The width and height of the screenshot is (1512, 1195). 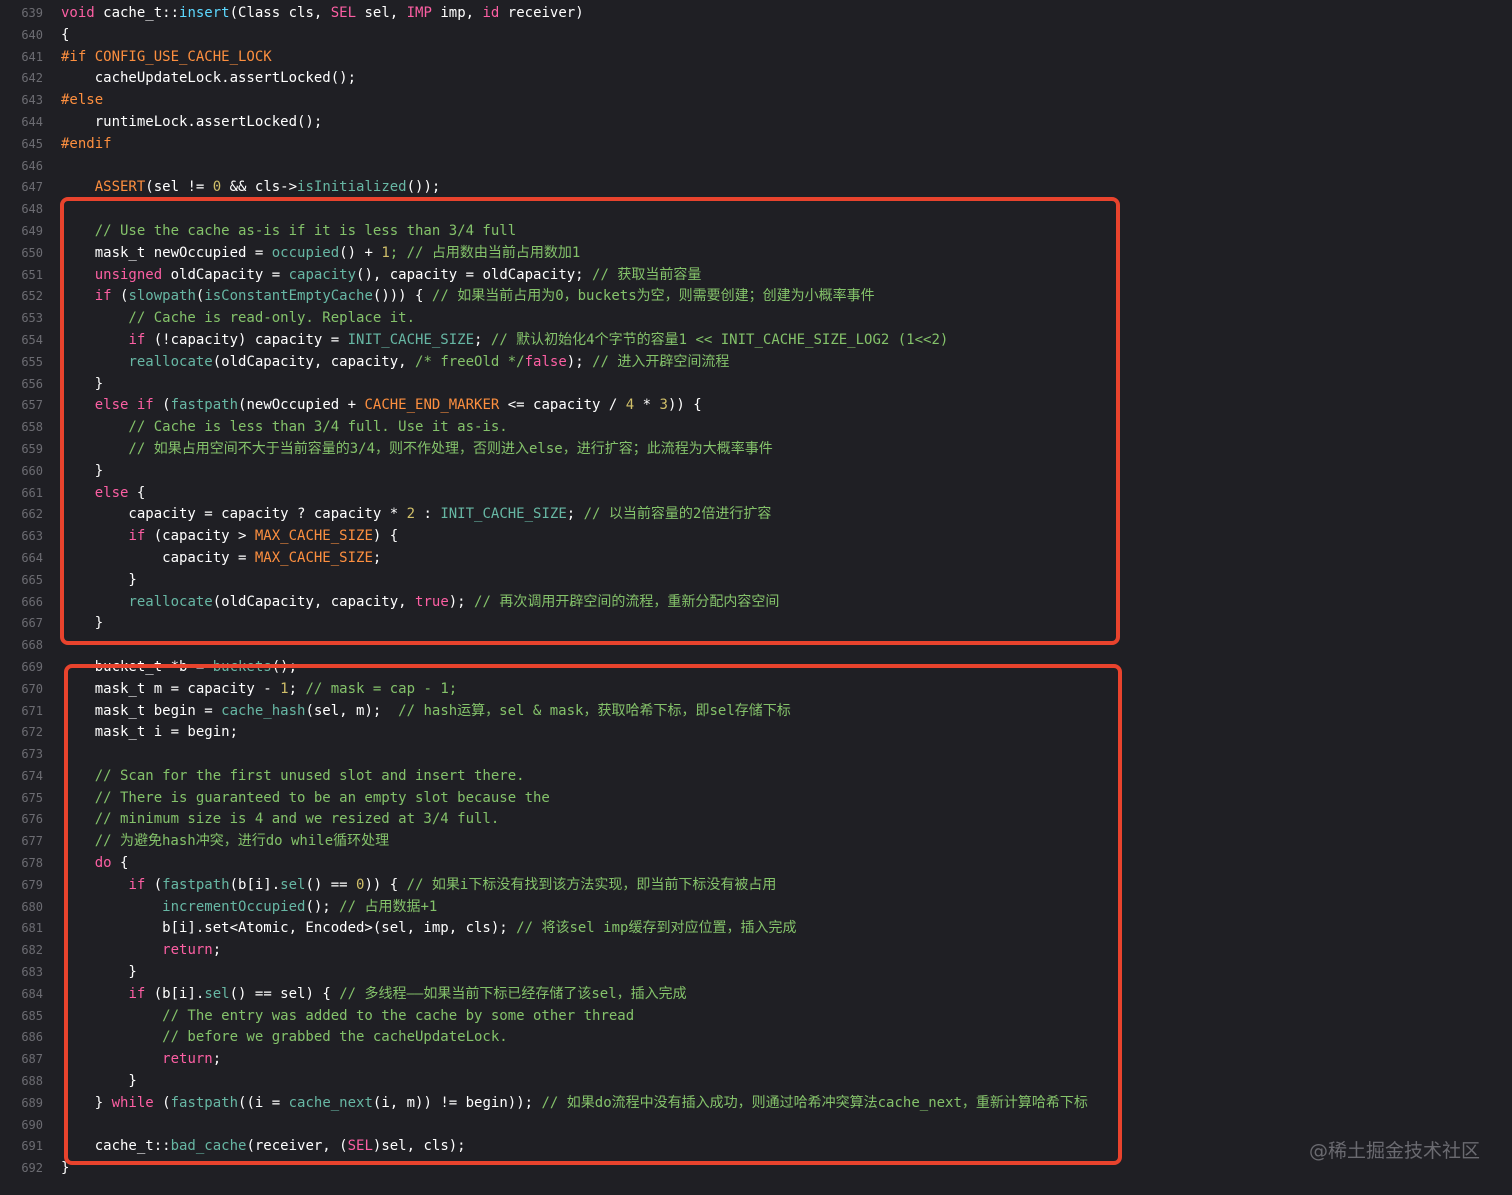 What do you see at coordinates (246, 339) in the screenshot?
I see `code-token: (!capacity) capacity =` at bounding box center [246, 339].